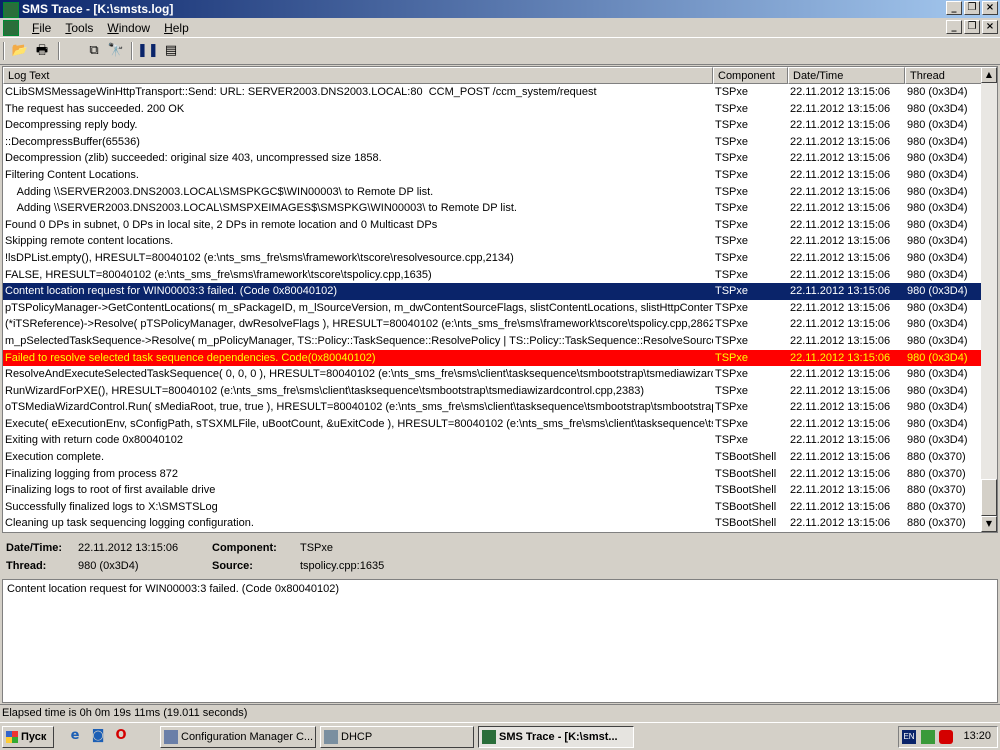 The image size is (1000, 750). What do you see at coordinates (990, 27) in the screenshot?
I see `doc-close-button: ×` at bounding box center [990, 27].